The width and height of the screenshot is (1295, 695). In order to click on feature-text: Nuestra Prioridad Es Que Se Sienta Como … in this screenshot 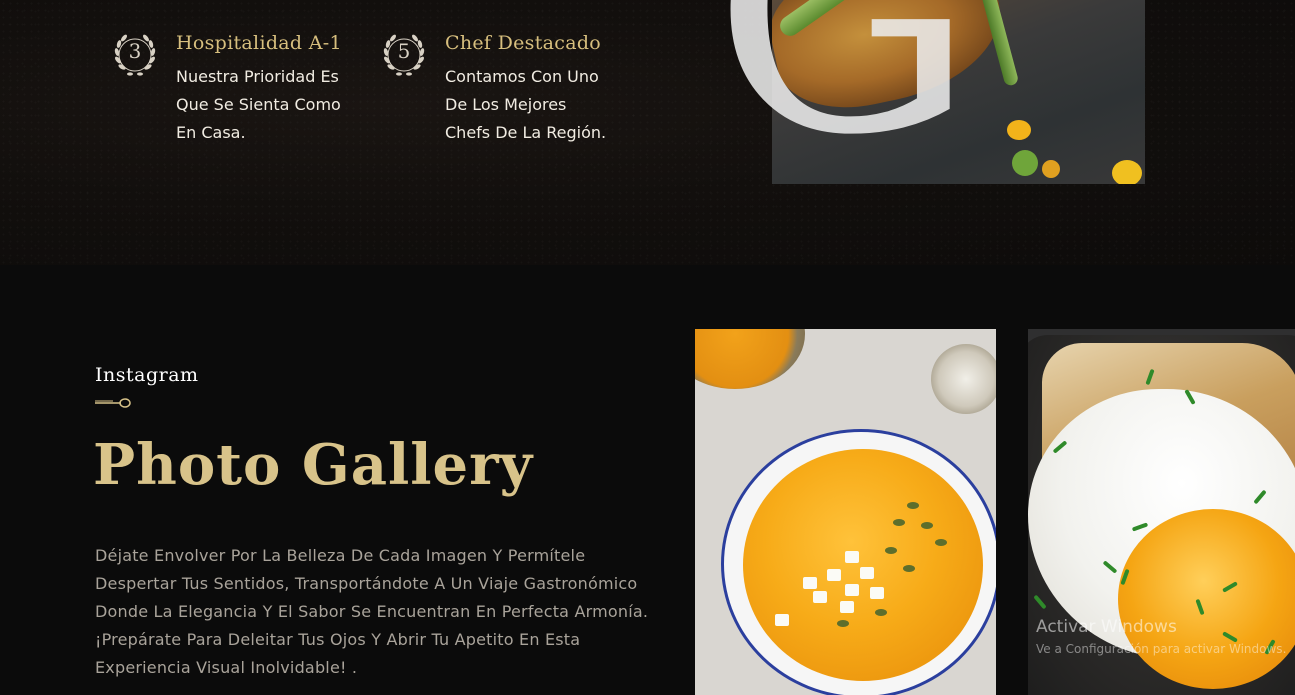, I will do `click(266, 105)`.